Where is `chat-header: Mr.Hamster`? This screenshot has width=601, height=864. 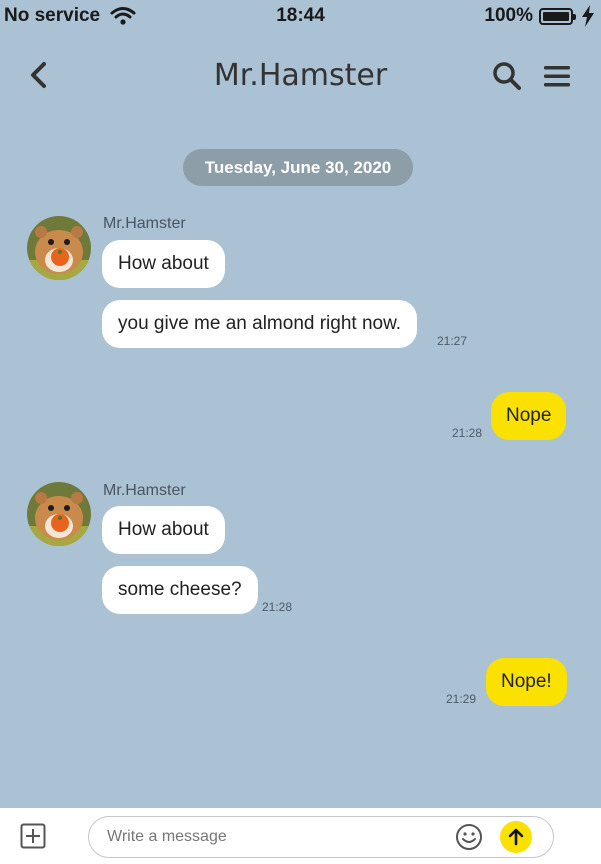
chat-header: Mr.Hamster is located at coordinates (300, 74).